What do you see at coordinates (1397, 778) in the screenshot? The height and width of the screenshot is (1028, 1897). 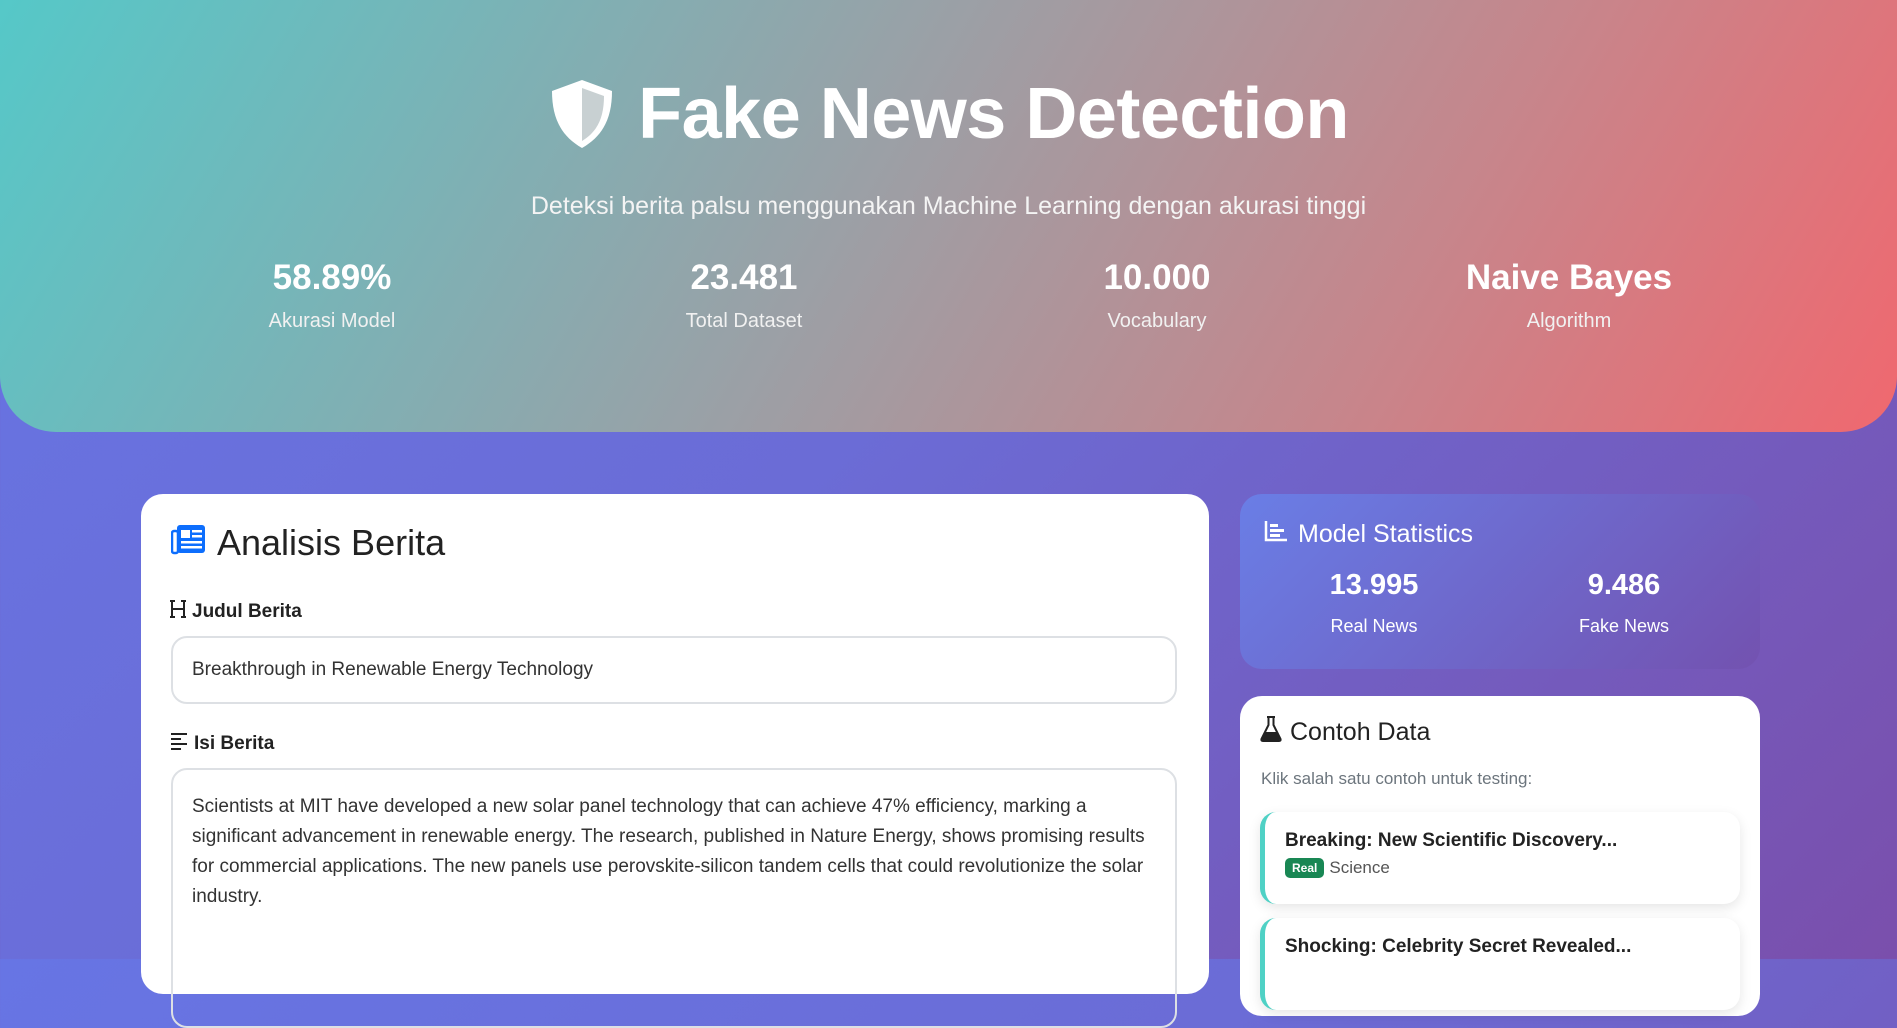 I see `examples-hint: Klik salah satu contoh untuk testing:` at bounding box center [1397, 778].